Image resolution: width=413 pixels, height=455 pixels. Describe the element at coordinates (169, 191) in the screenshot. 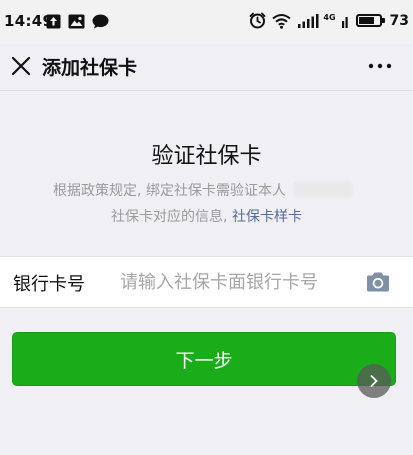

I see `description-text-1: 根据政策规定, 绑定社保卡需验证本人` at that location.